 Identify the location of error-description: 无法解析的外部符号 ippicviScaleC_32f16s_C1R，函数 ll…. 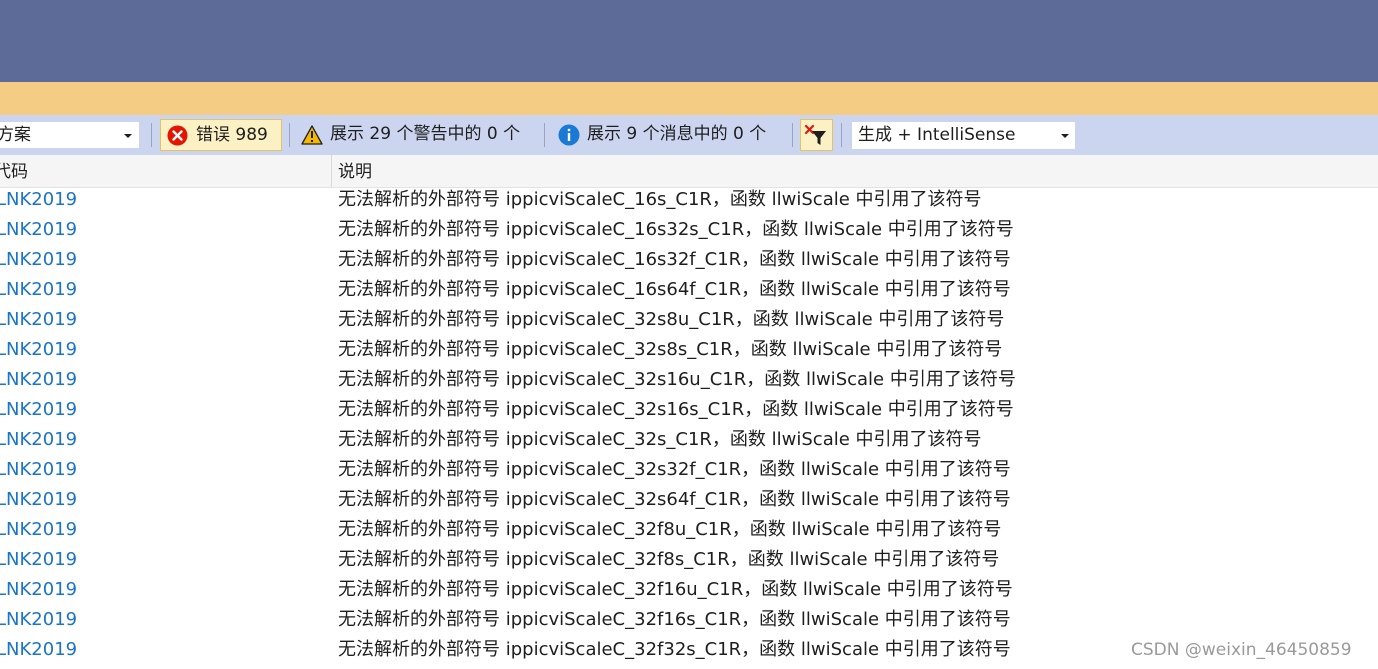
(674, 619).